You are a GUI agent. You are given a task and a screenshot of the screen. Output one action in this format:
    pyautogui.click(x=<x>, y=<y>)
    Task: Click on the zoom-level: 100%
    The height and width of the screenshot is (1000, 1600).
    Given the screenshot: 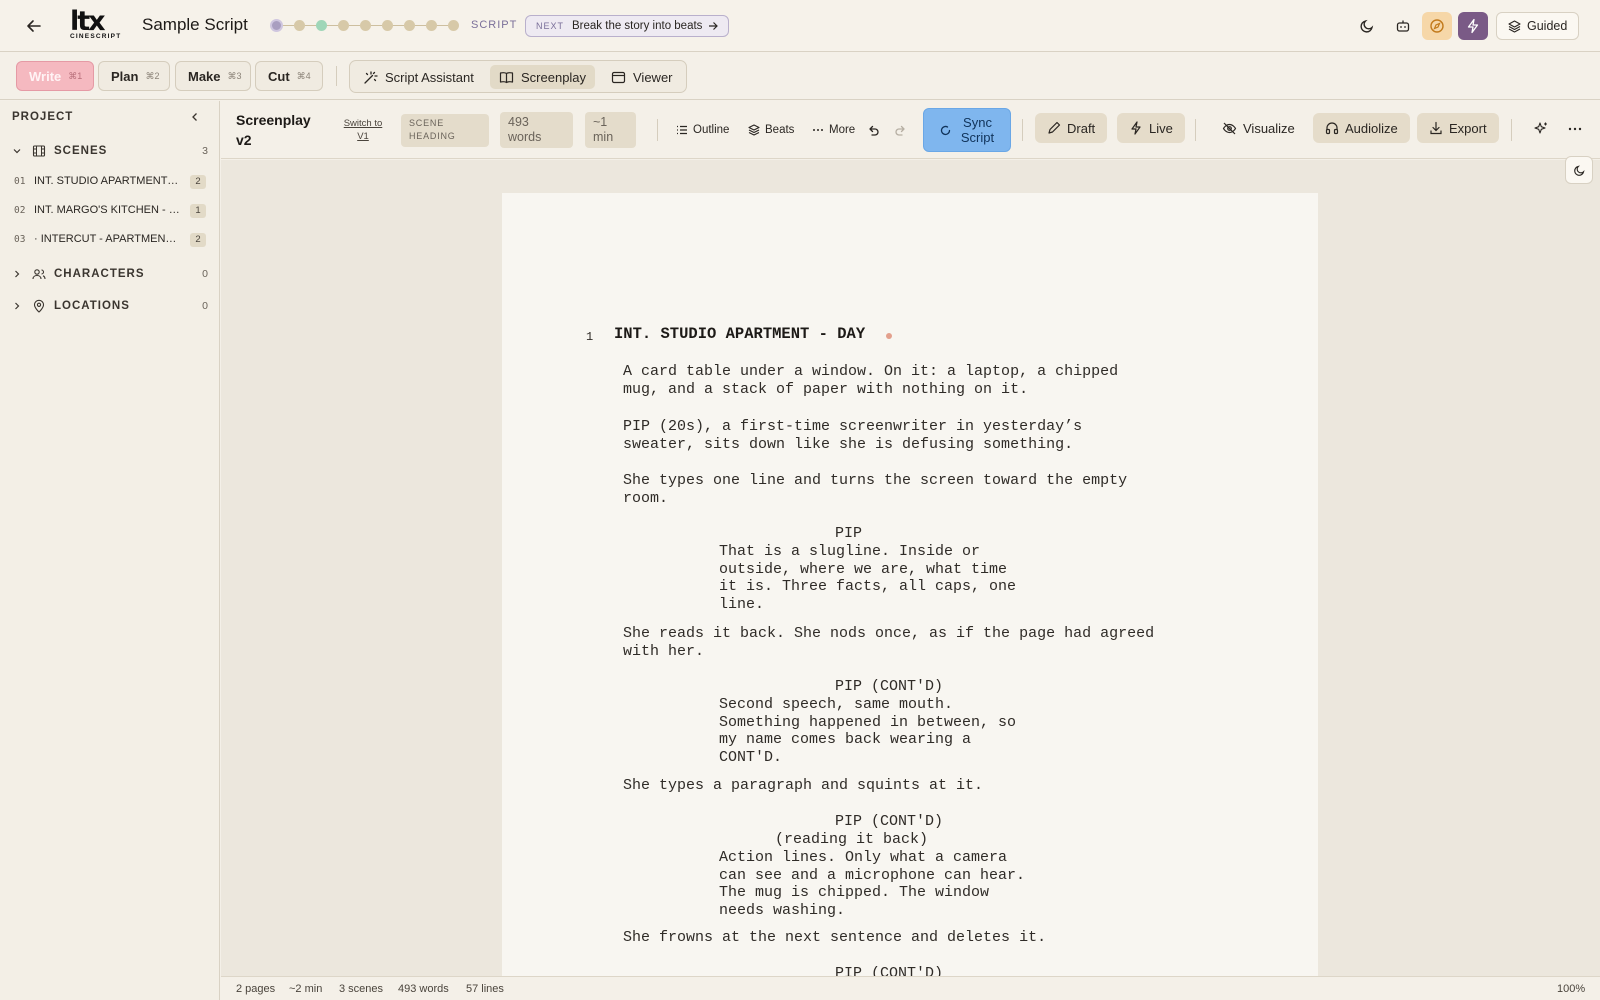 What is the action you would take?
    pyautogui.click(x=1571, y=989)
    